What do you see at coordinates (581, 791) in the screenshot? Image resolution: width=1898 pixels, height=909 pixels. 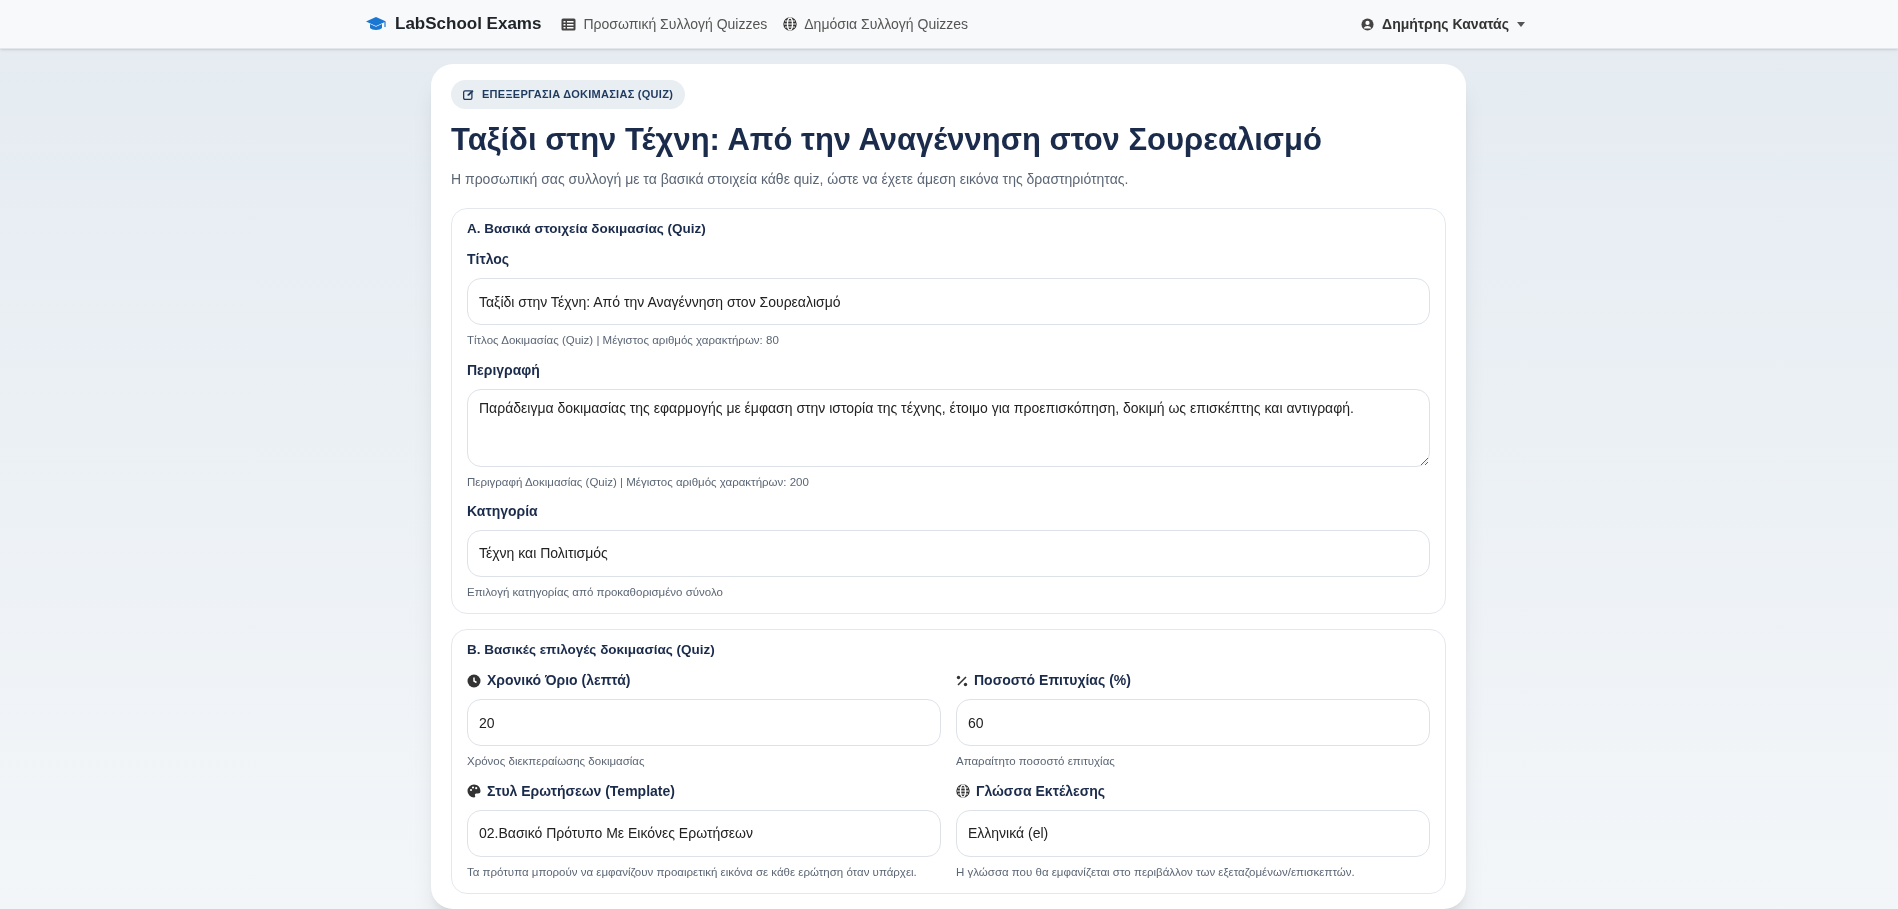 I see `field-label: Στυλ Ερωτήσεων (Template)` at bounding box center [581, 791].